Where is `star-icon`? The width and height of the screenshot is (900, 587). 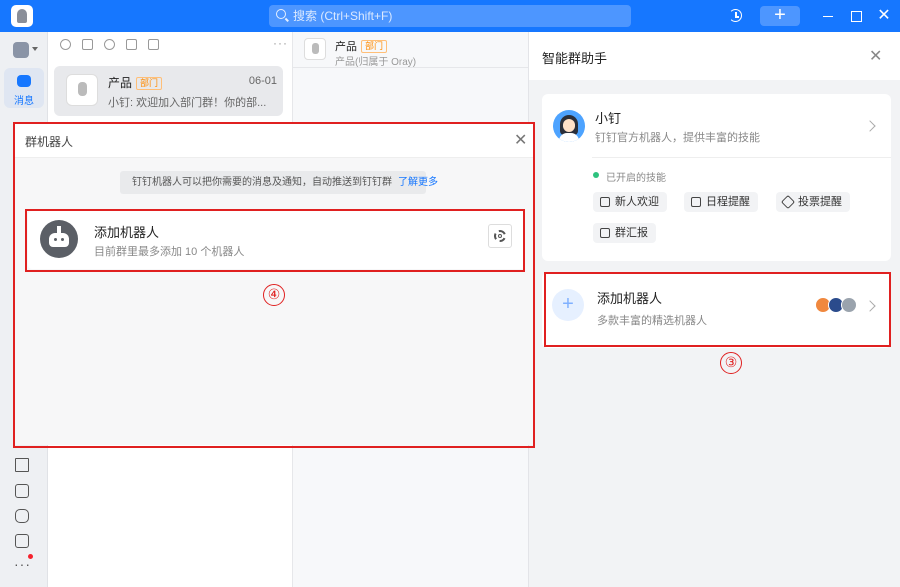 star-icon is located at coordinates (87, 44).